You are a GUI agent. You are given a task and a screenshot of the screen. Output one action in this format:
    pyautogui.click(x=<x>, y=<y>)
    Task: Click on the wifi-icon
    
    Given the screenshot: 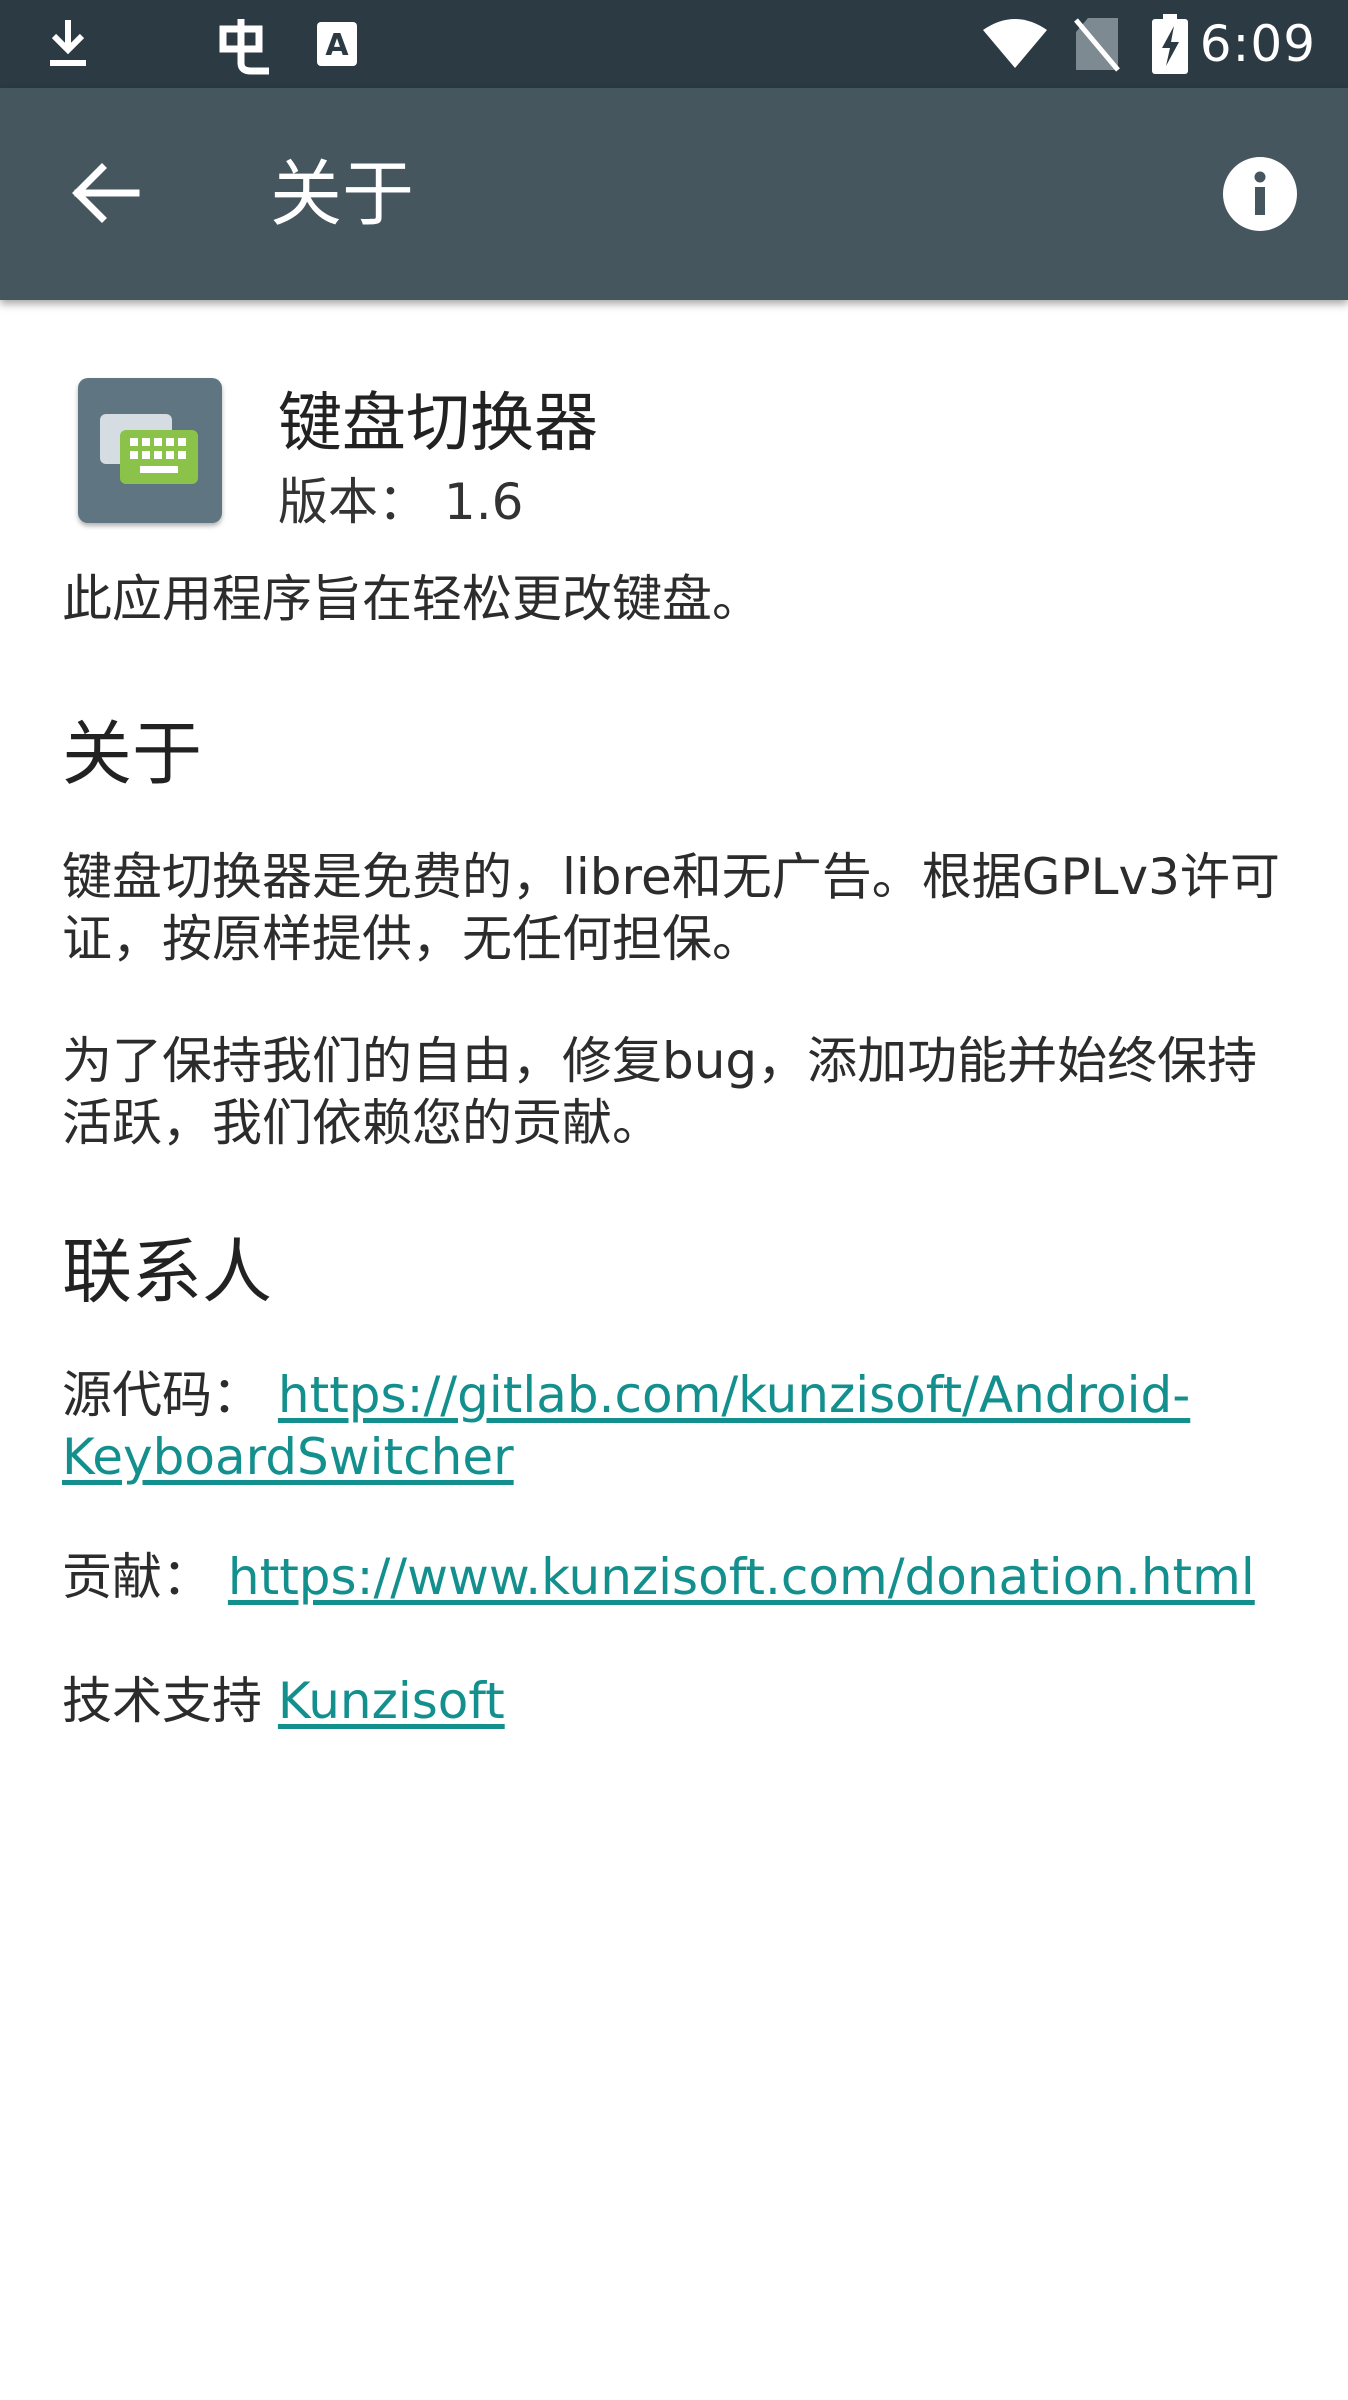 What is the action you would take?
    pyautogui.click(x=1015, y=44)
    